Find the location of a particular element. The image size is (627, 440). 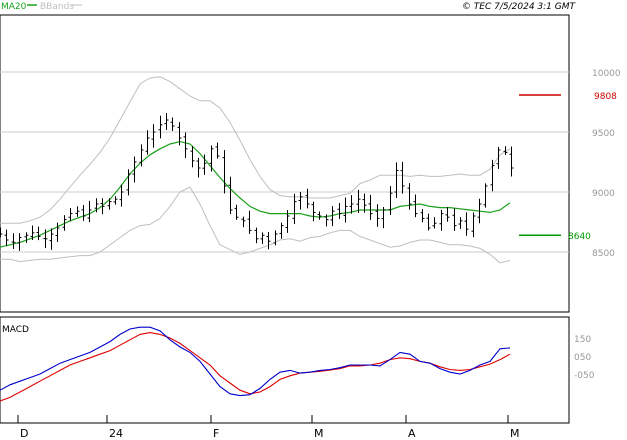

legend: MA20 BBands © TEC 7/5/2024 3:1 GMT is located at coordinates (288, 7).